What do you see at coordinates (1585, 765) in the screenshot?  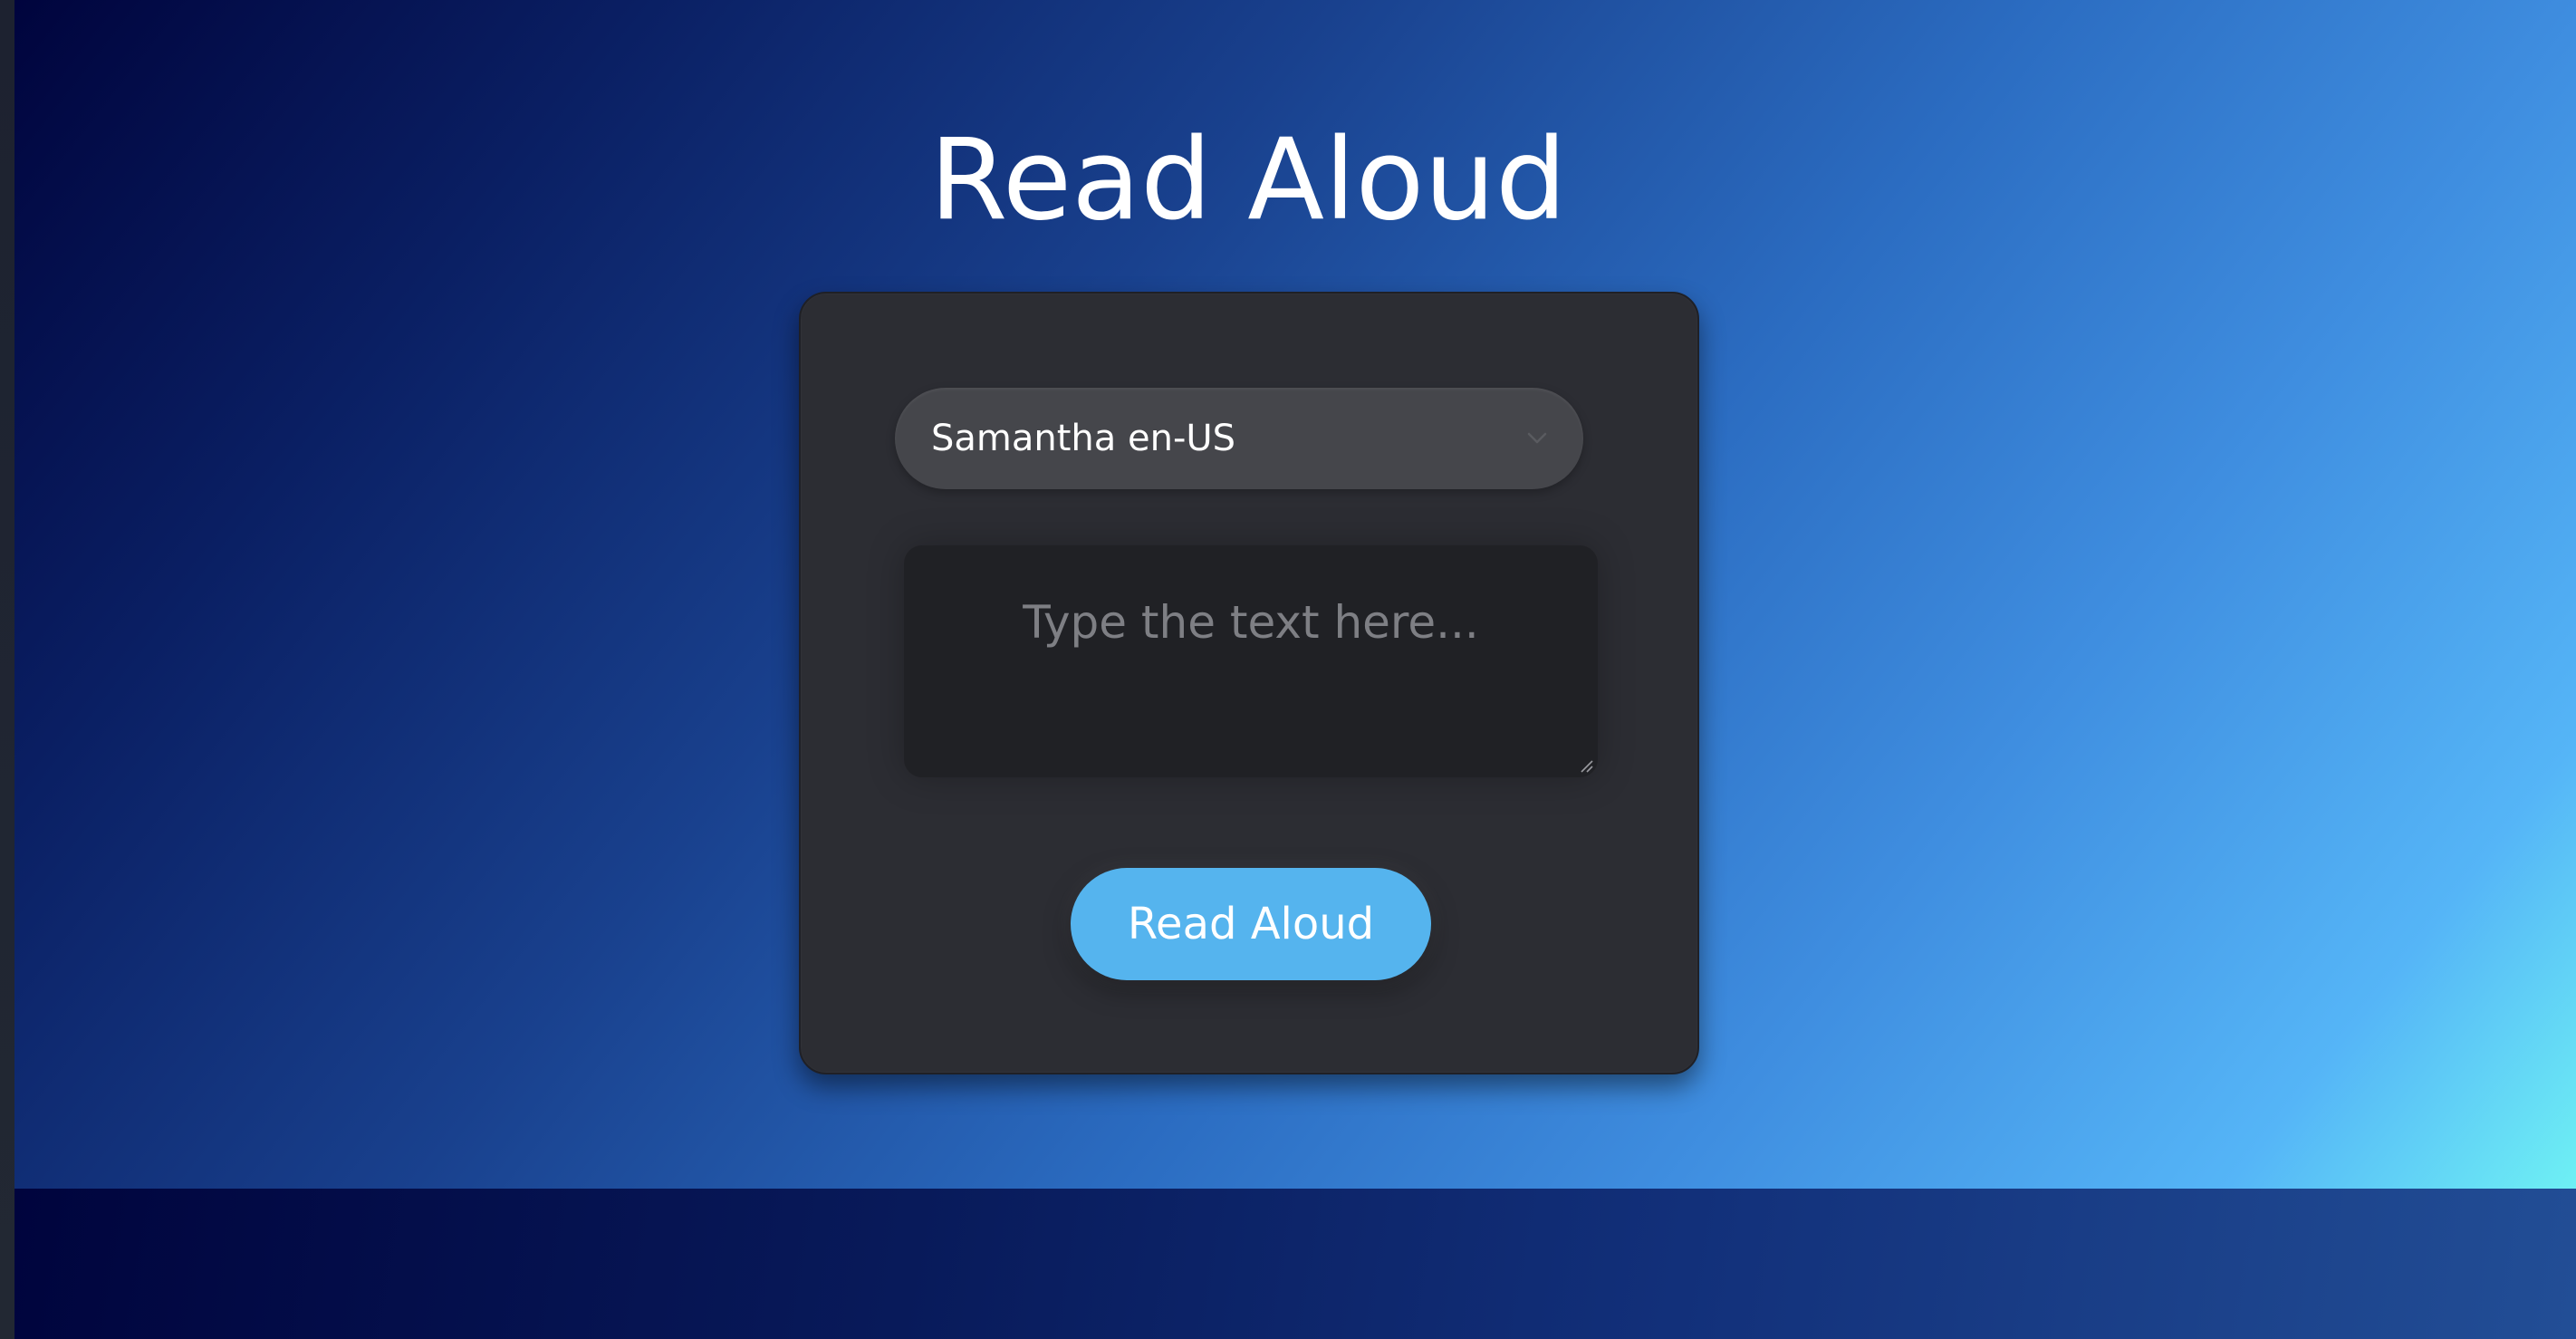 I see `resize-handle-icon` at bounding box center [1585, 765].